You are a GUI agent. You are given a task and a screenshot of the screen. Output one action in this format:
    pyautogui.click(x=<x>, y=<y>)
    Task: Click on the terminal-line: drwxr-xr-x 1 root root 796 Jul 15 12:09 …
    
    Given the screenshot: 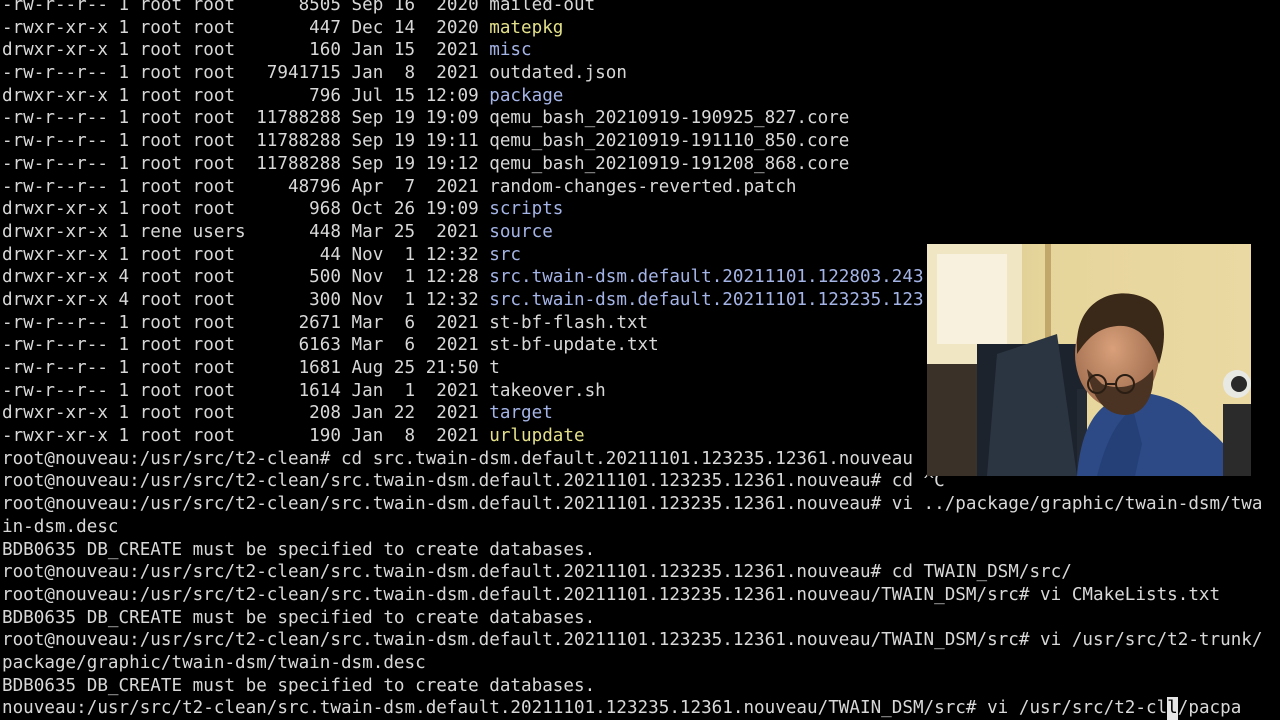 What is the action you would take?
    pyautogui.click(x=640, y=96)
    